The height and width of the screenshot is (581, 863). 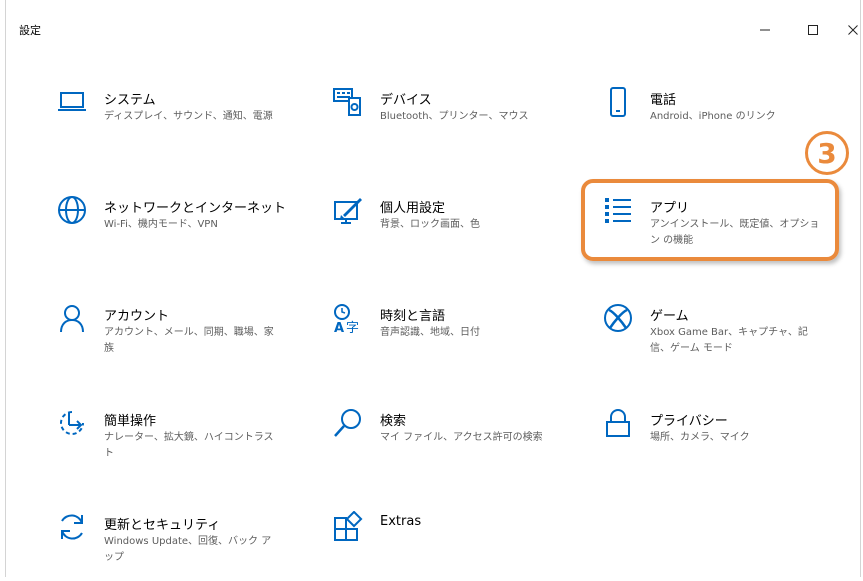 I want to click on tile-time-language: A字 時刻と言語 音声認識、地域、日付, so click(x=452, y=337).